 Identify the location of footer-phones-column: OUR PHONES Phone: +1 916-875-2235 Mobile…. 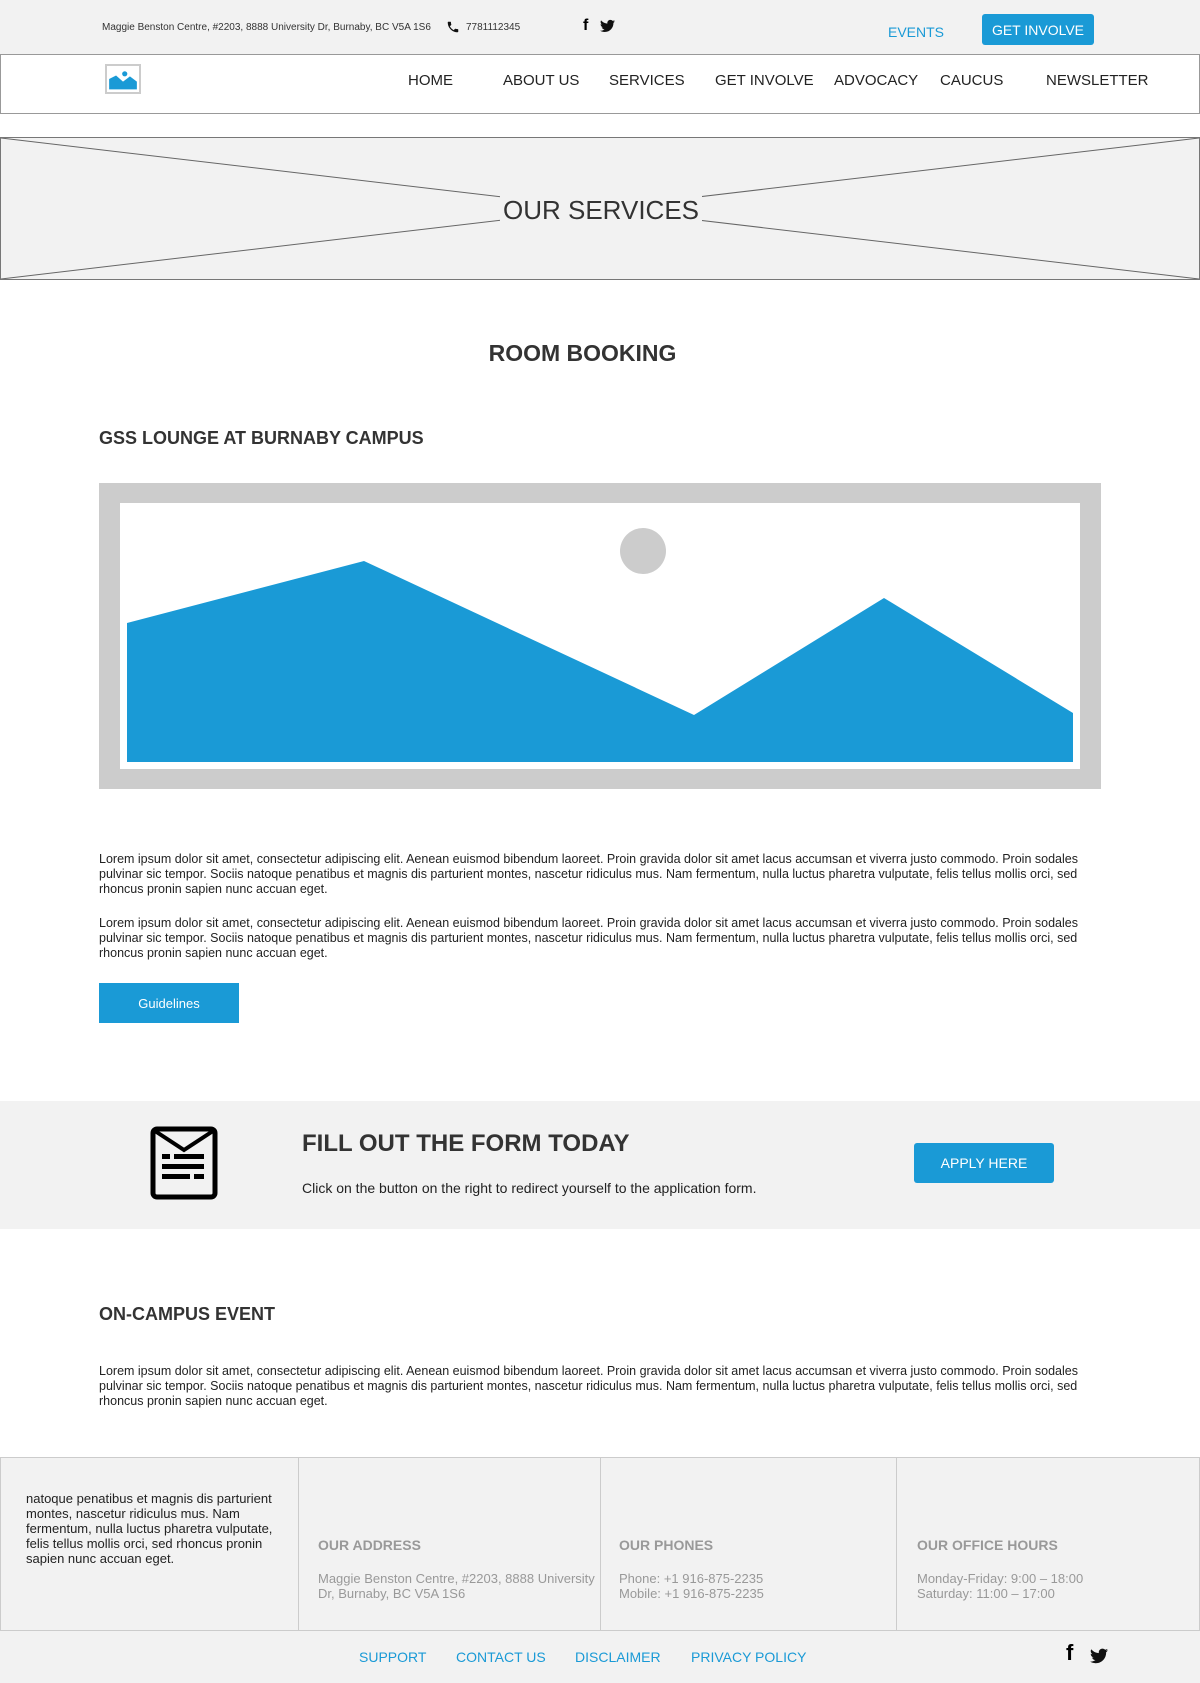
(749, 1544).